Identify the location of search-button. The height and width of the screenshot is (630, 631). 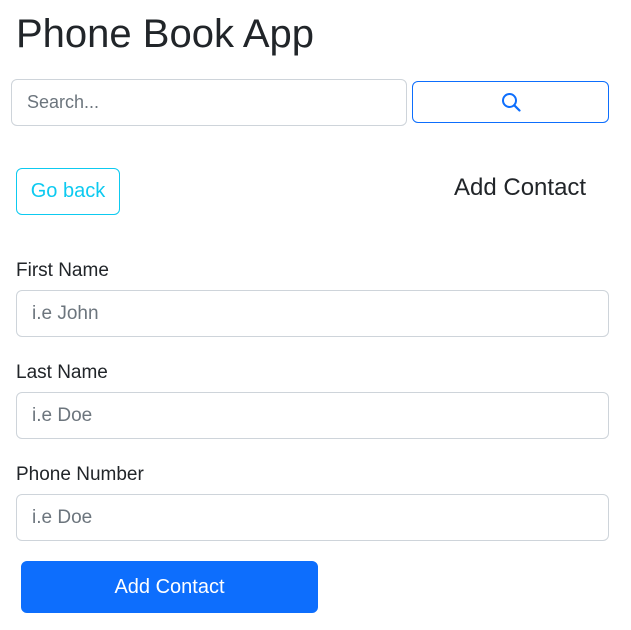
(510, 102).